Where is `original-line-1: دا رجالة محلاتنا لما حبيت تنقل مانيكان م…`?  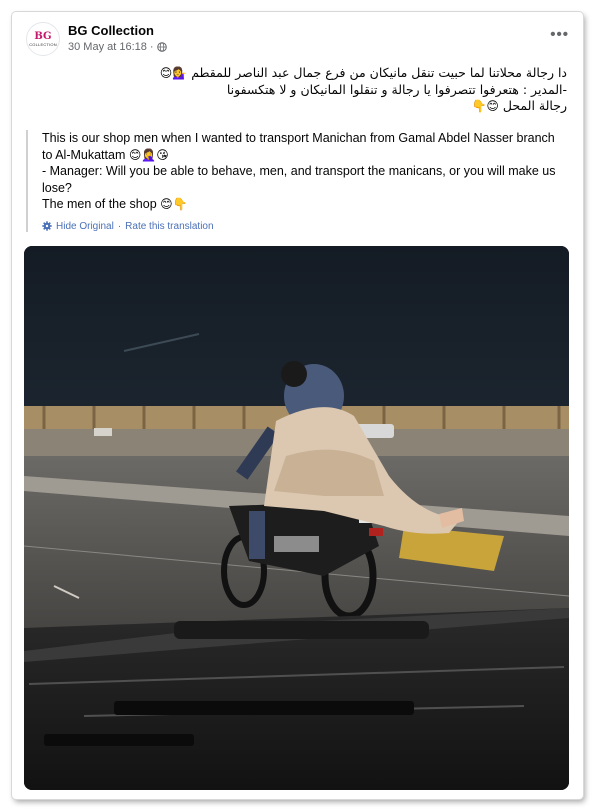
original-line-1: دا رجالة محلاتنا لما حبيت تنقل مانيكان م… is located at coordinates (307, 73).